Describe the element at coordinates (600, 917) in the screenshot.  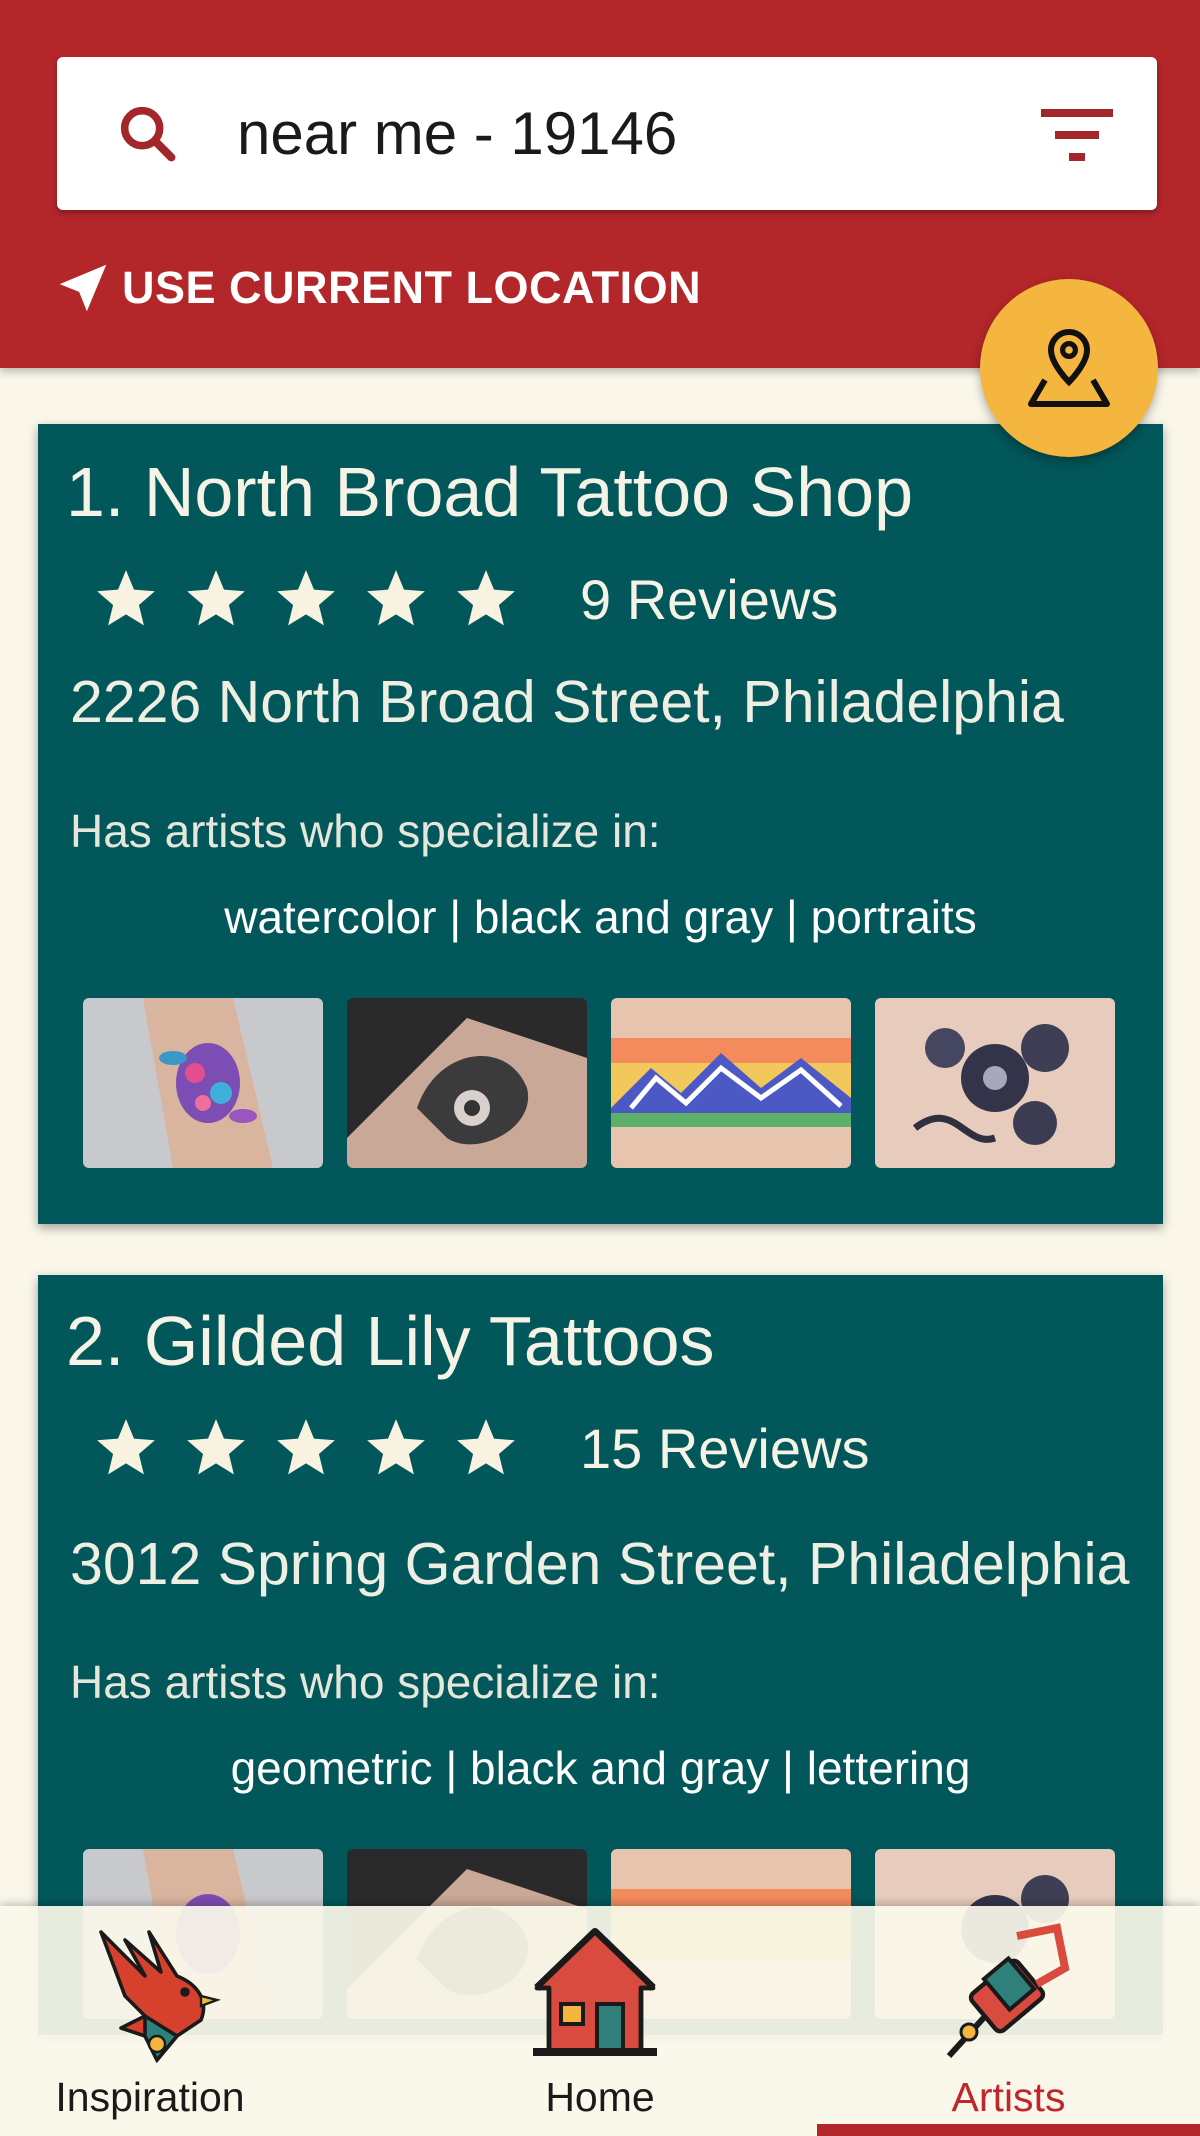
I see `specialties-list: watercolor | black and gray | portraits` at that location.